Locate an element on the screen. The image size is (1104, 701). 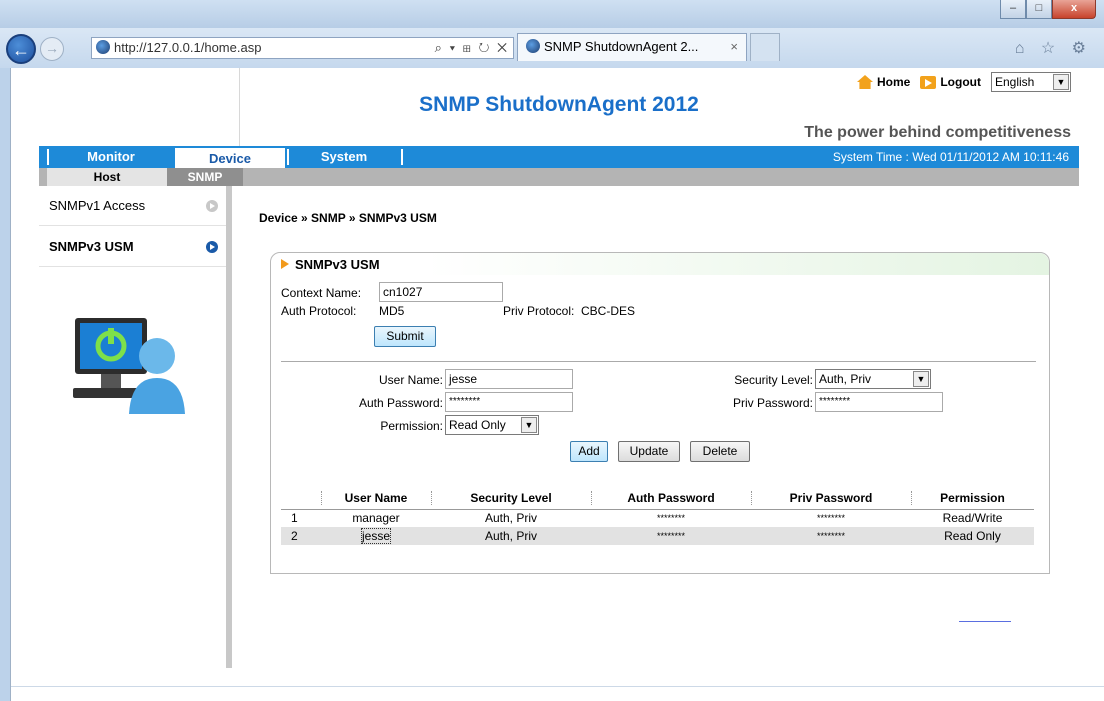
address-tools: ⌕ ▾ ⊞ ↻ ✕ is located at coordinates (472, 48).